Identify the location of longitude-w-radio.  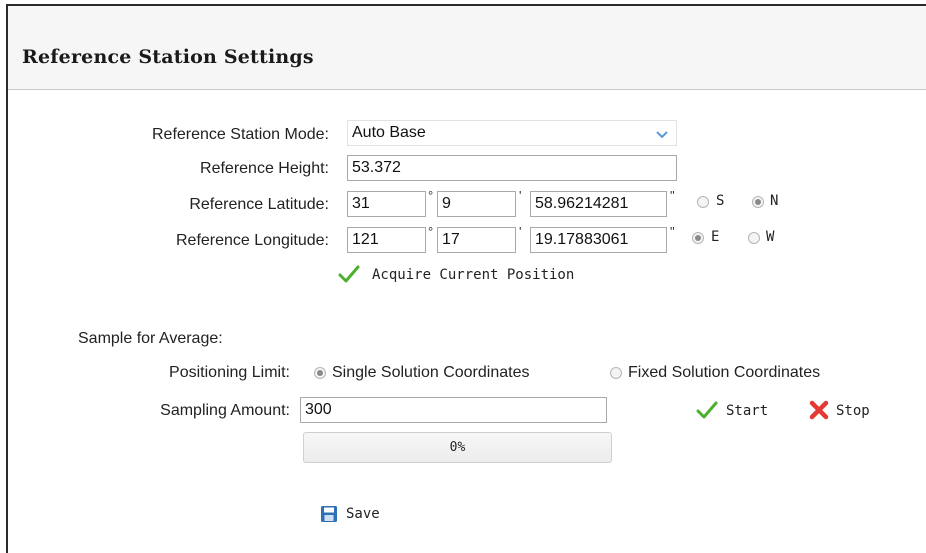
(754, 238).